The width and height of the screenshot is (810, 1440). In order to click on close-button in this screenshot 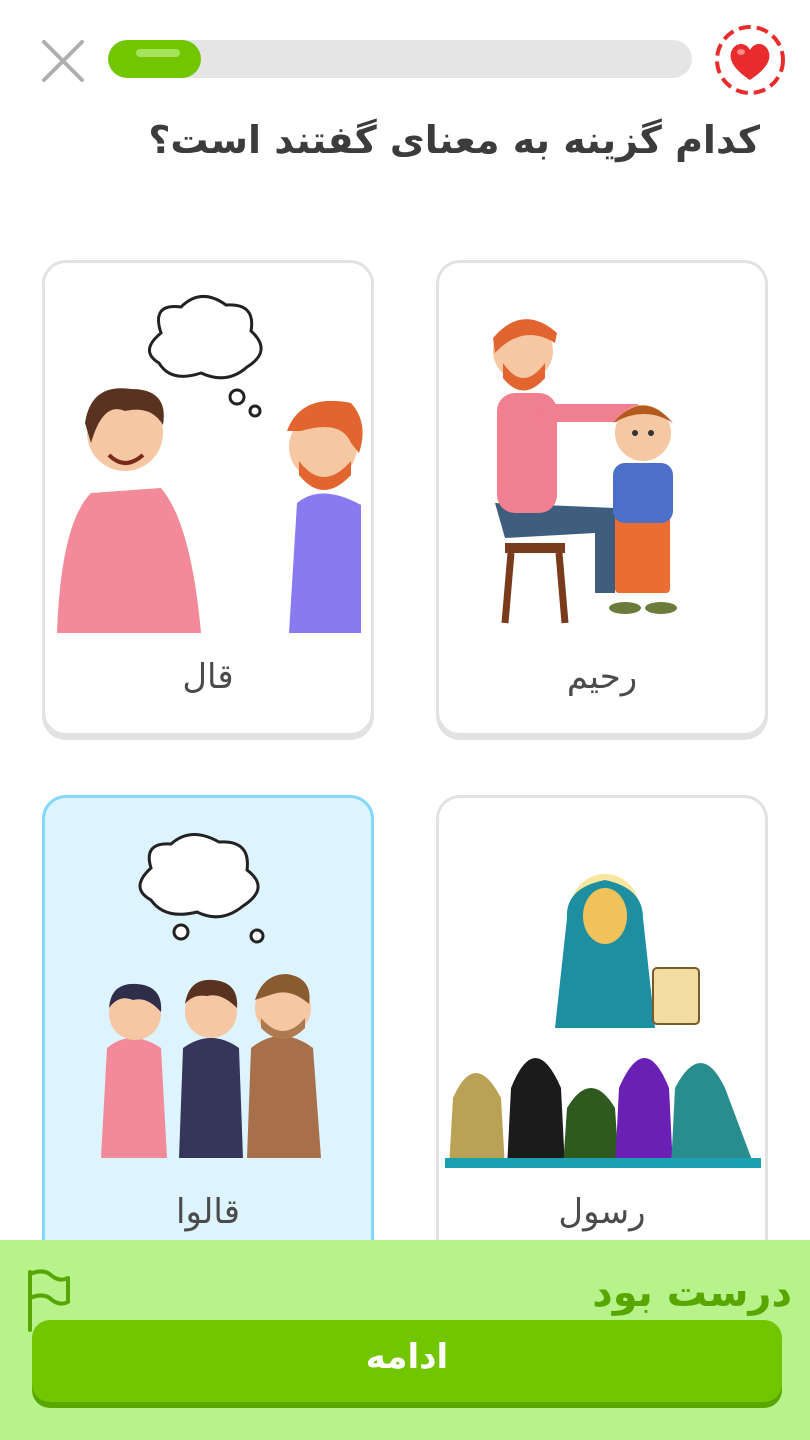, I will do `click(63, 61)`.